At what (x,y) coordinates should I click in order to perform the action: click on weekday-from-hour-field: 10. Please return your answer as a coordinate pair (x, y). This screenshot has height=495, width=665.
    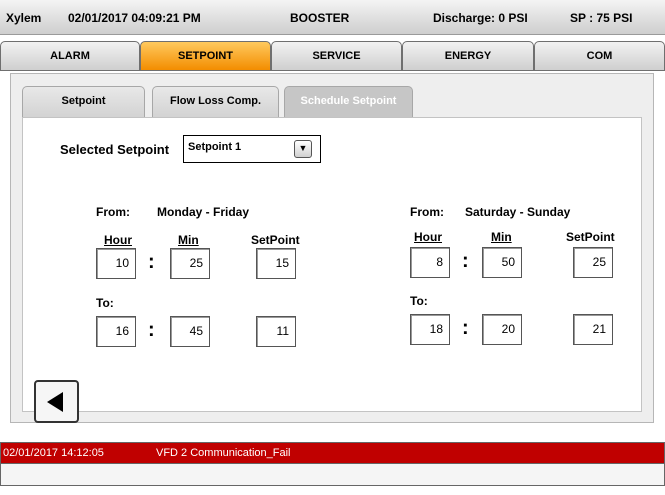
    Looking at the image, I should click on (116, 263).